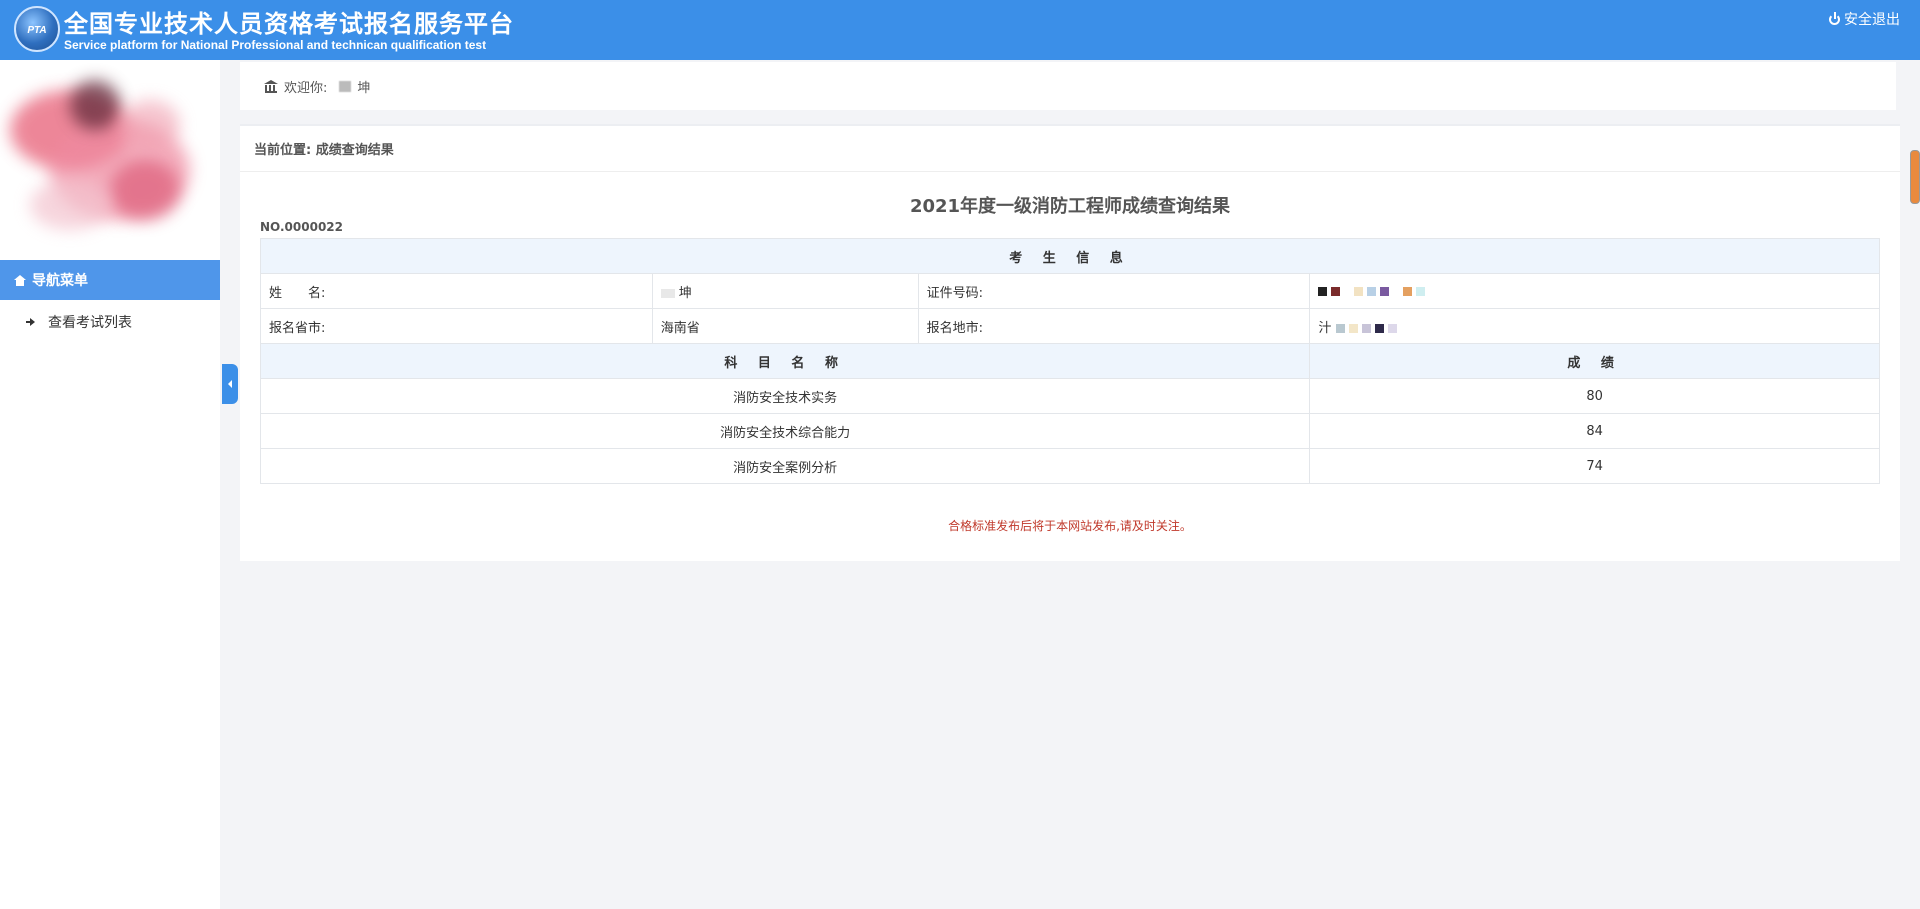 The image size is (1920, 909). I want to click on subject-score: 84, so click(1594, 431).